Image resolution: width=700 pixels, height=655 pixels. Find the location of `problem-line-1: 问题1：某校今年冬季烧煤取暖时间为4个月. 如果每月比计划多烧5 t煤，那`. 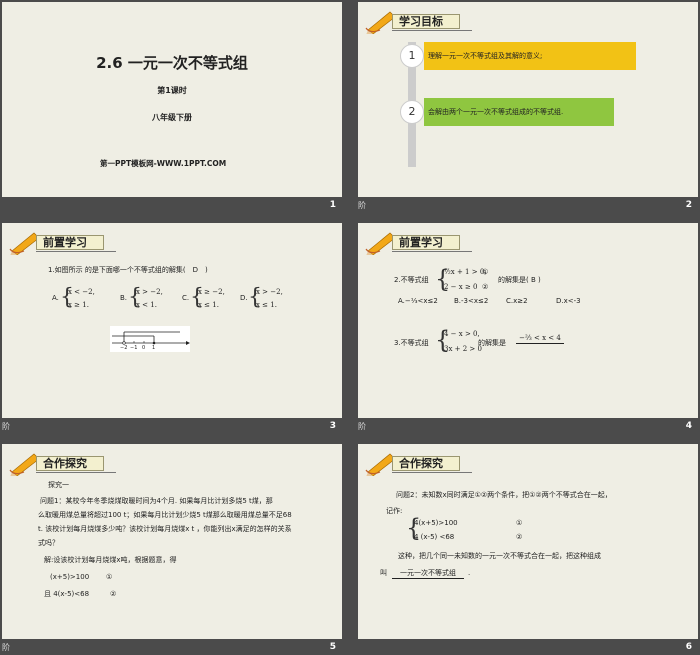

problem-line-1: 问题1：某校今年冬季烧煤取暖时间为4个月. 如果每月比计划多烧5 t煤，那 is located at coordinates (156, 501).